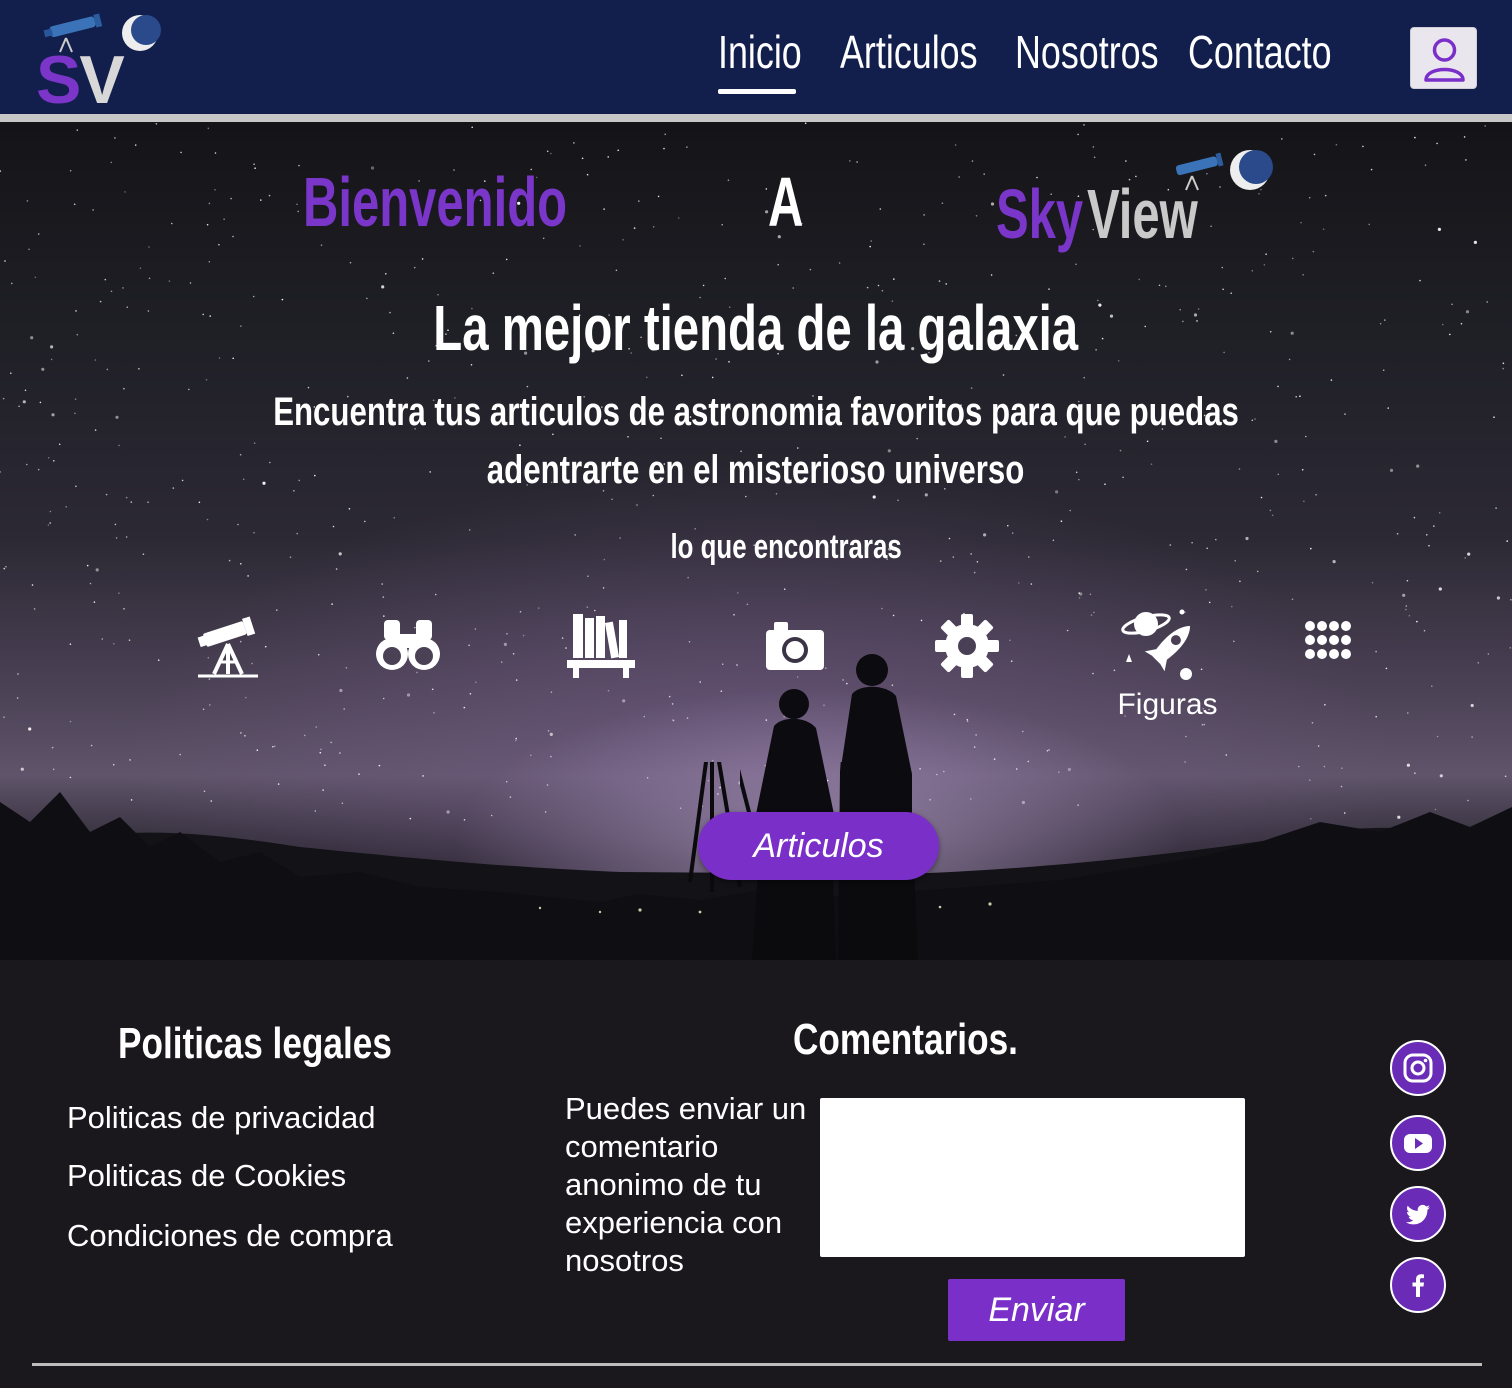 This screenshot has height=1388, width=1512. I want to click on category-books, so click(601, 646).